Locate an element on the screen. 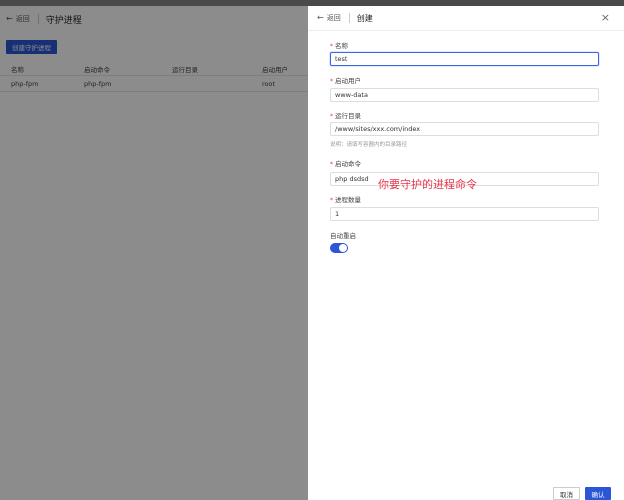  user-label: * 启动用户 is located at coordinates (345, 81).